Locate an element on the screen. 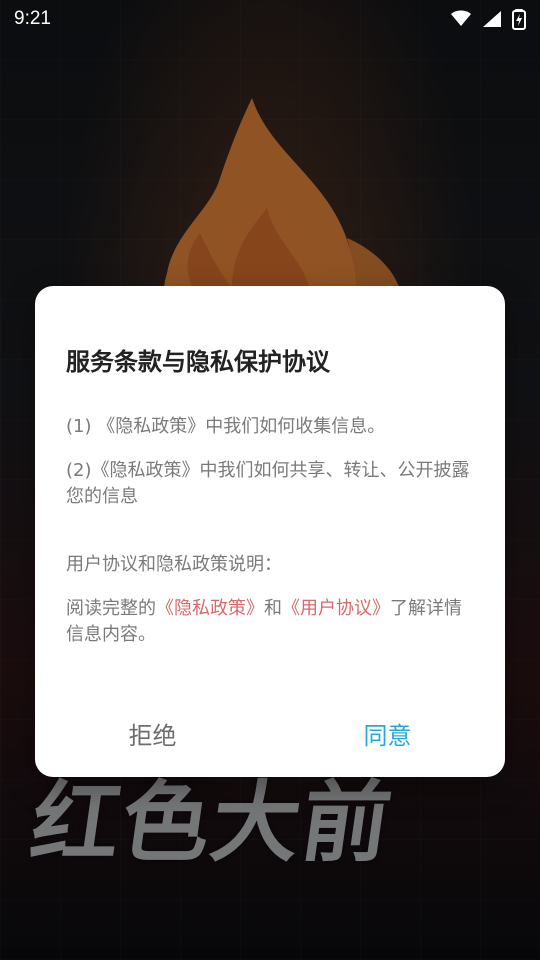 This screenshot has width=540, height=960. cellular-signal-icon is located at coordinates (492, 19).